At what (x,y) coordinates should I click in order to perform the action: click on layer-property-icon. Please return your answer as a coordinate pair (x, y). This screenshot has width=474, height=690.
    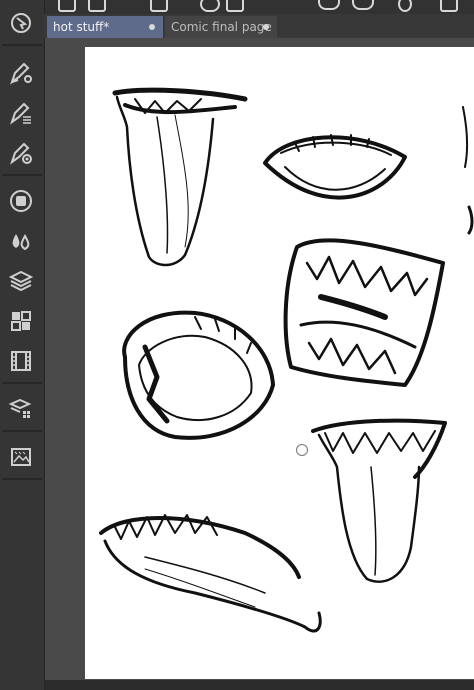
    Looking at the image, I should click on (21, 409).